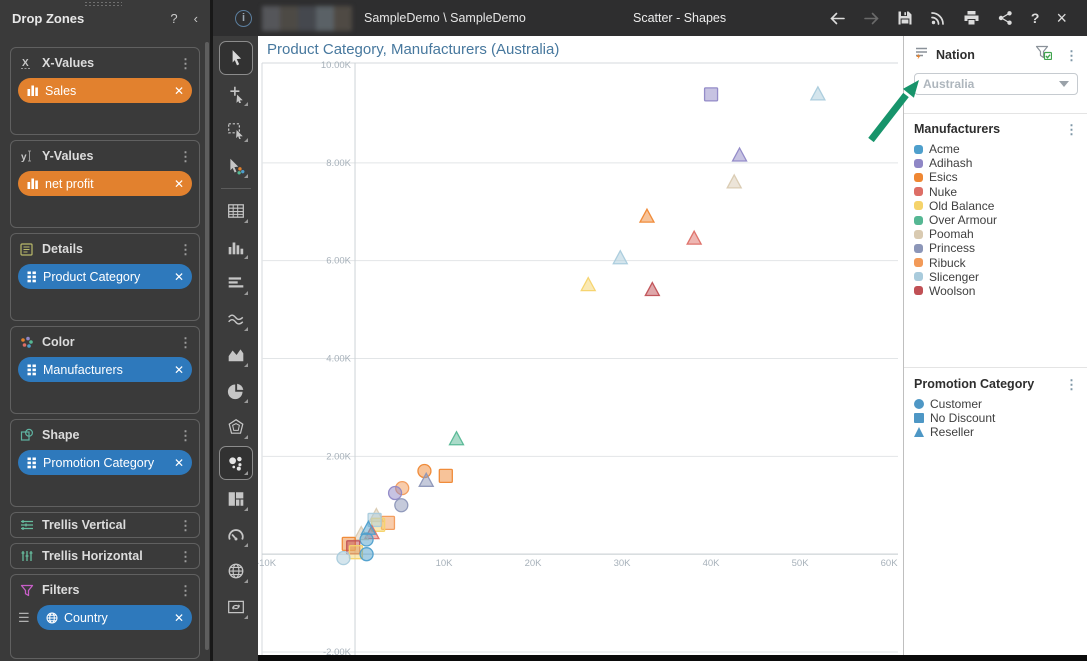 This screenshot has height=661, width=1087. I want to click on manufacturers-legend-title: Manufacturers, so click(957, 129).